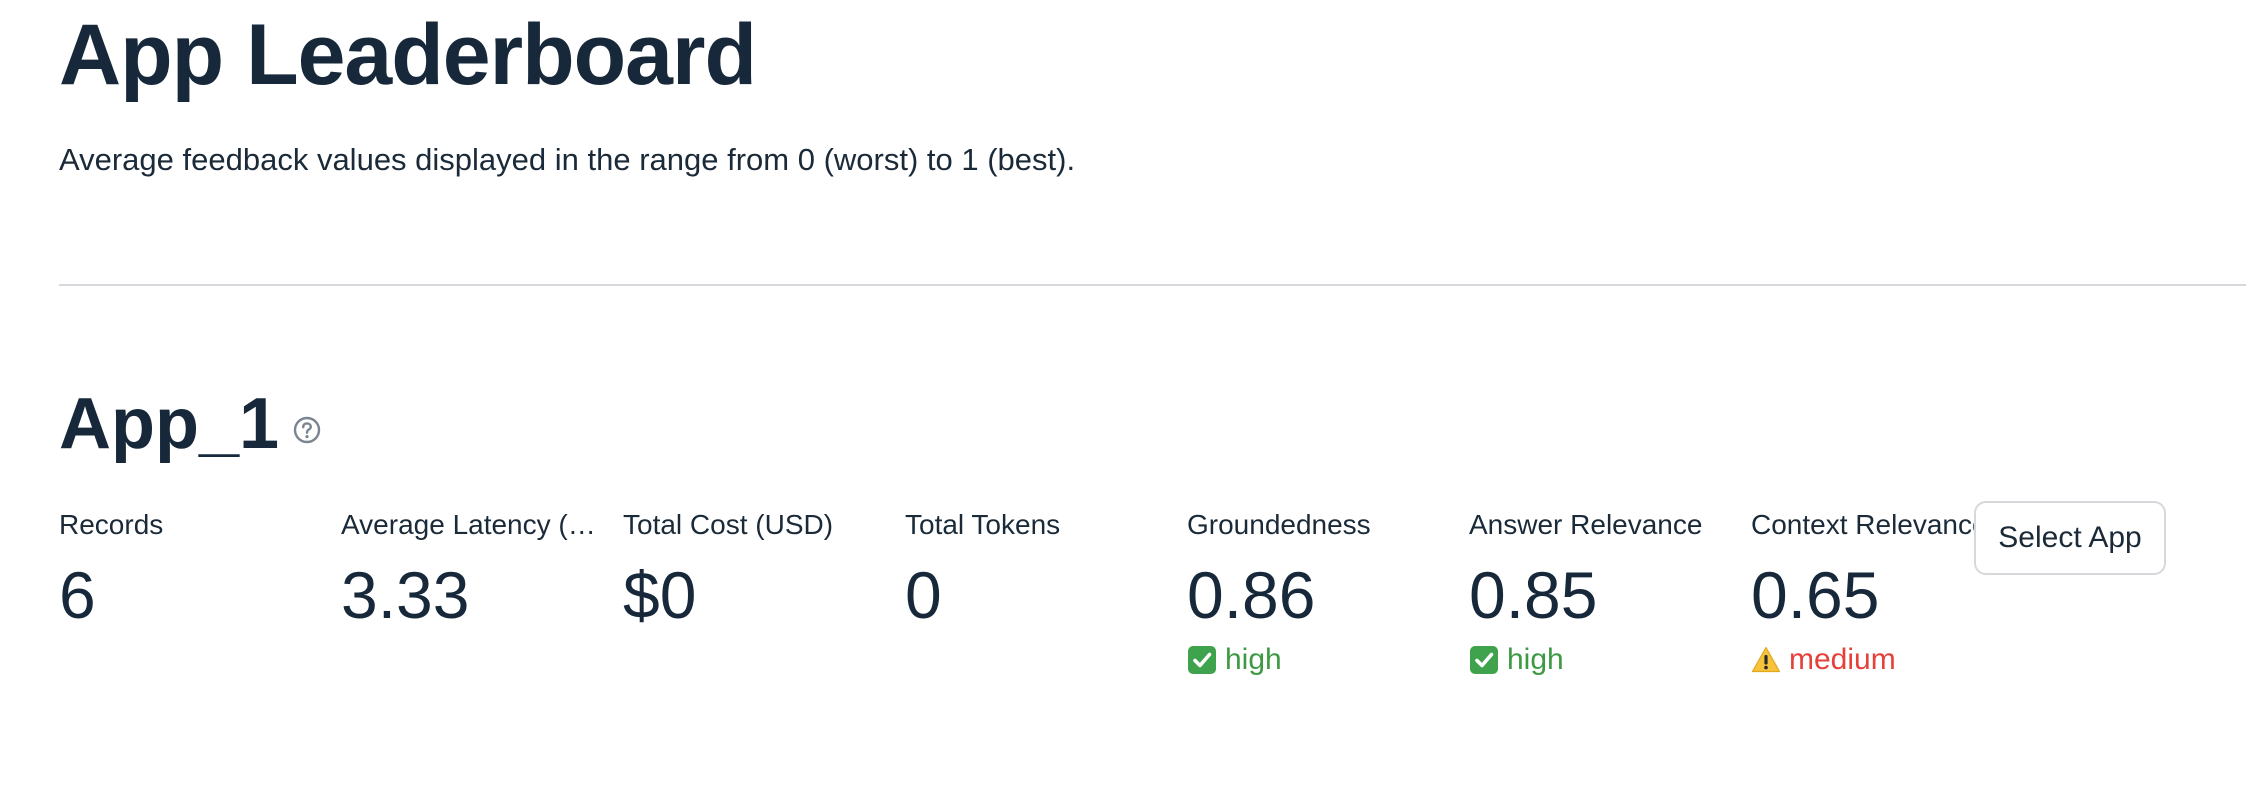 The height and width of the screenshot is (794, 2246). What do you see at coordinates (472, 570) in the screenshot?
I see `metric-average-latency: Average Latency (Seconds) 3.33` at bounding box center [472, 570].